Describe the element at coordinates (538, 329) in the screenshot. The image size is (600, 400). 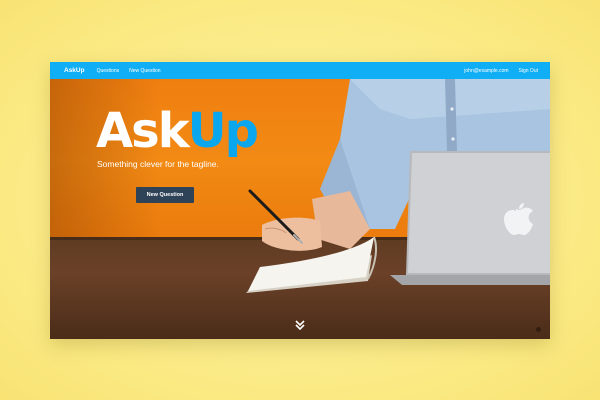
I see `corner-indicator` at that location.